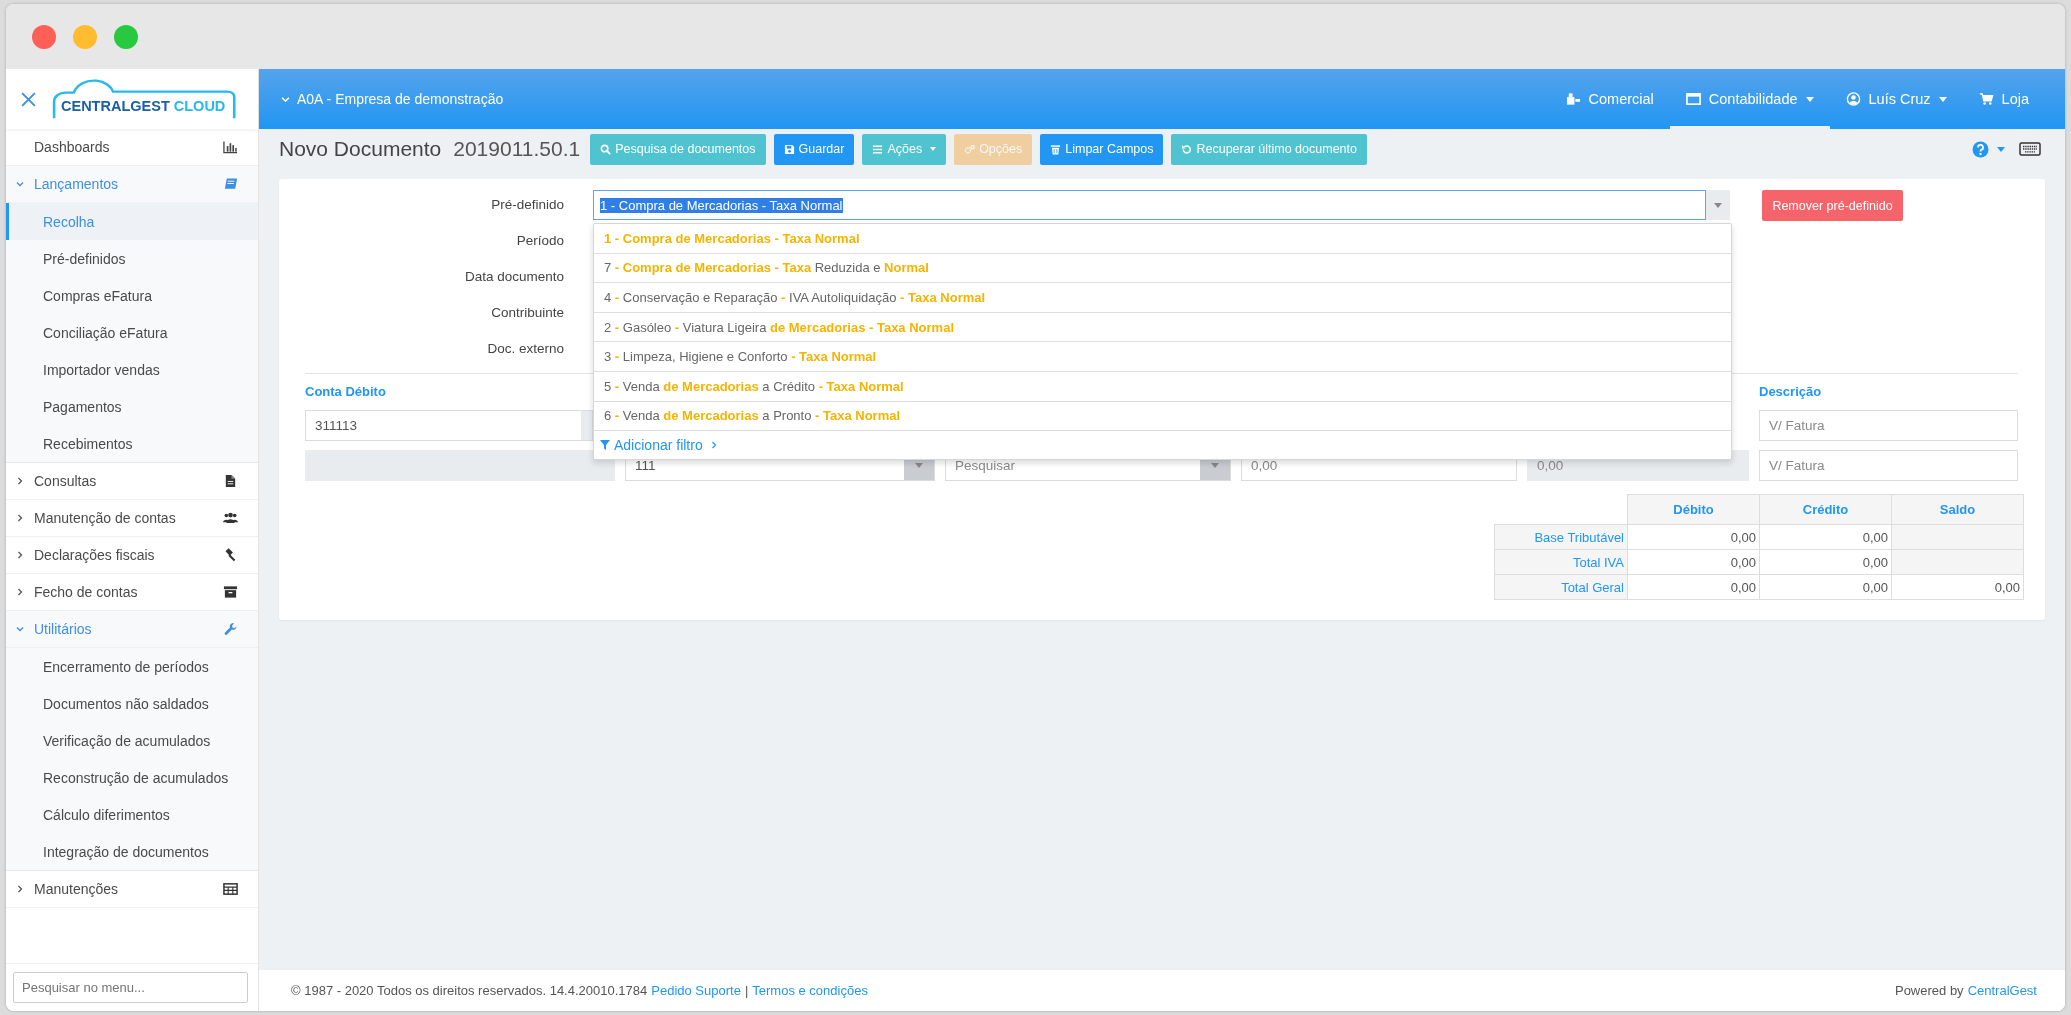 The image size is (2071, 1015). What do you see at coordinates (144, 99) in the screenshot?
I see `logo: CENTRALGEST CLOUD` at bounding box center [144, 99].